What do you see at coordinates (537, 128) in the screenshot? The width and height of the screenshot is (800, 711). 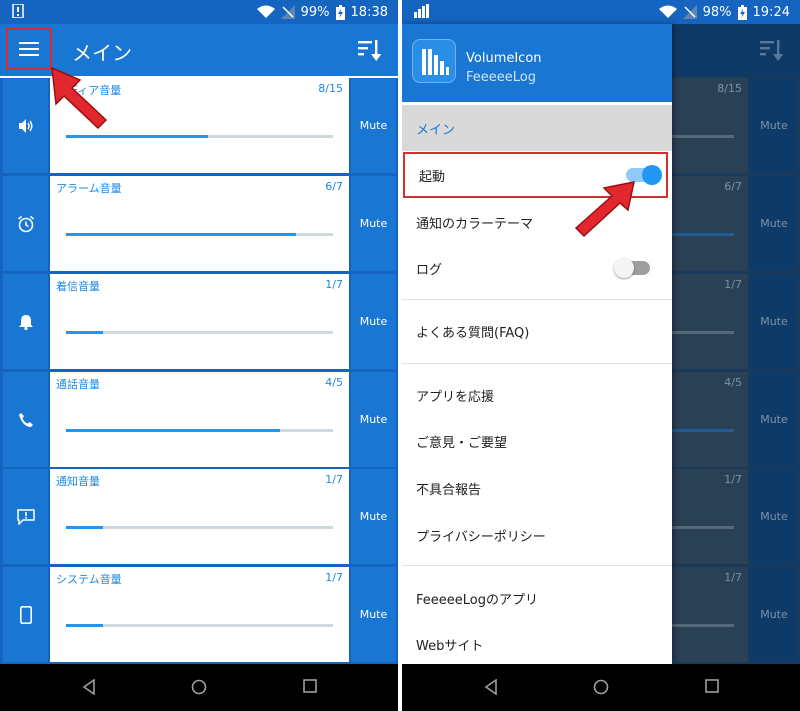 I see `drawer-item-main: メイン` at bounding box center [537, 128].